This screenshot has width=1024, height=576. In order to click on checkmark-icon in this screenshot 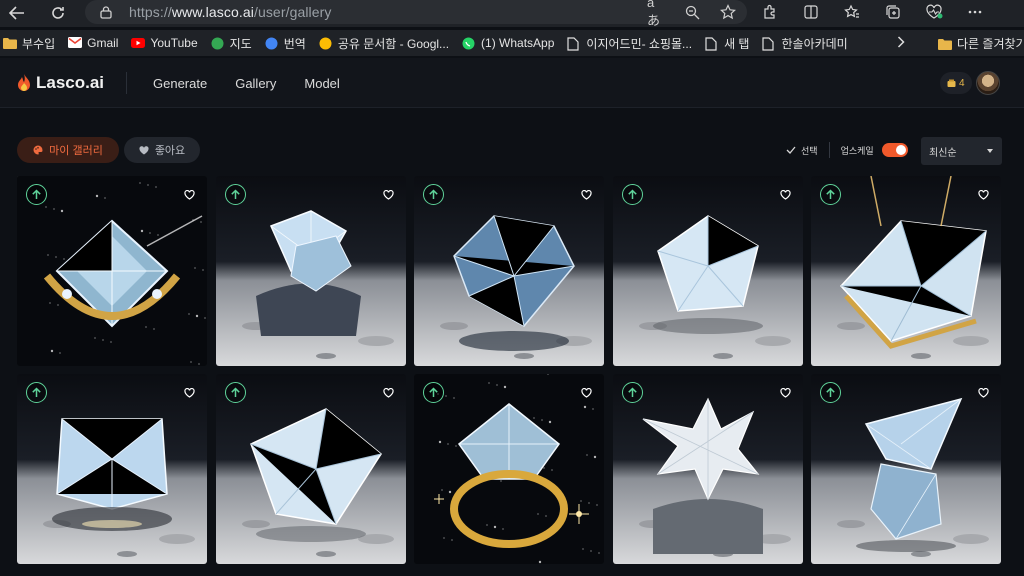, I will do `click(791, 150)`.